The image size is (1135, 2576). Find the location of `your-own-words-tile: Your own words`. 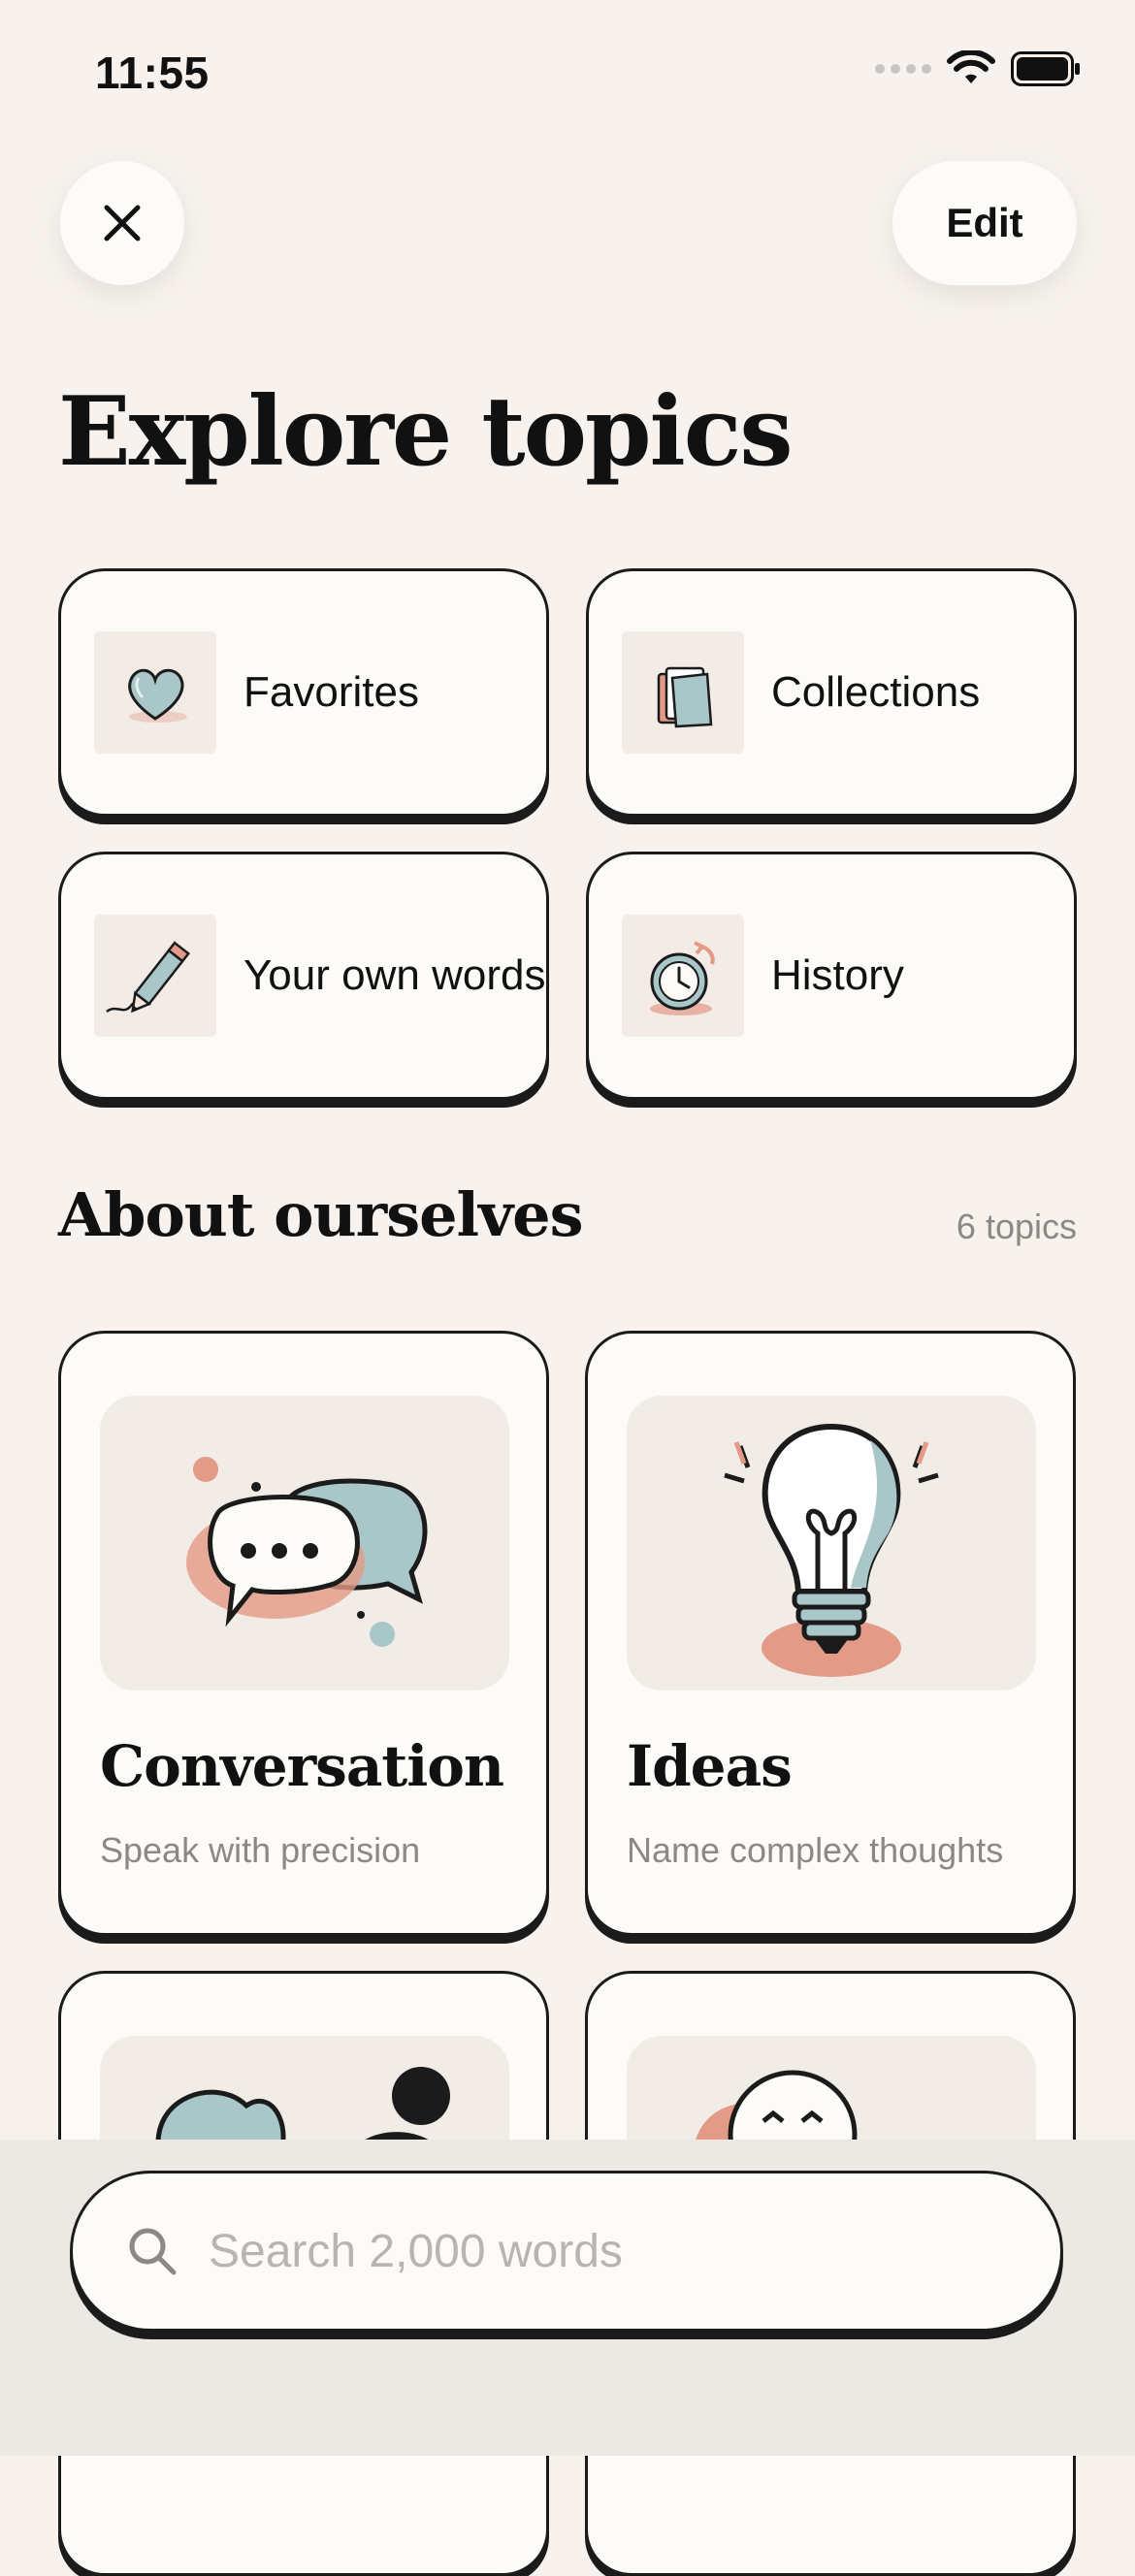

your-own-words-tile: Your own words is located at coordinates (303, 976).